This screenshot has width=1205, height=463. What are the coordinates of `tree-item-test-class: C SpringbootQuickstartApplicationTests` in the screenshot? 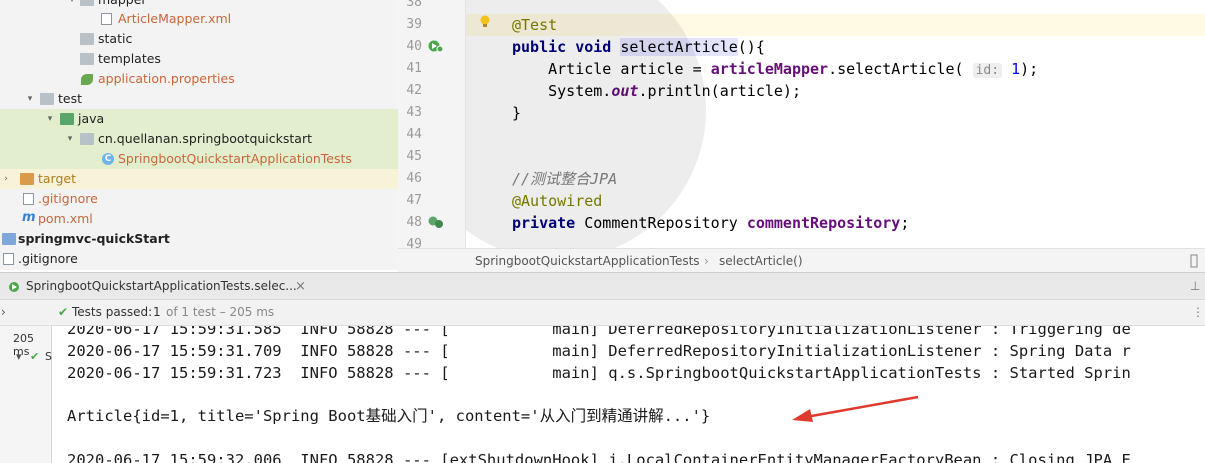 It's located at (199, 159).